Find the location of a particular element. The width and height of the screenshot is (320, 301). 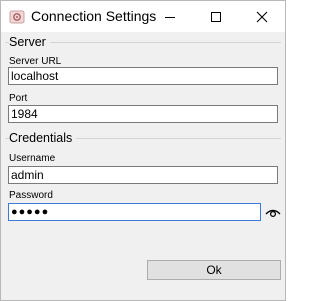

close-button is located at coordinates (262, 16).